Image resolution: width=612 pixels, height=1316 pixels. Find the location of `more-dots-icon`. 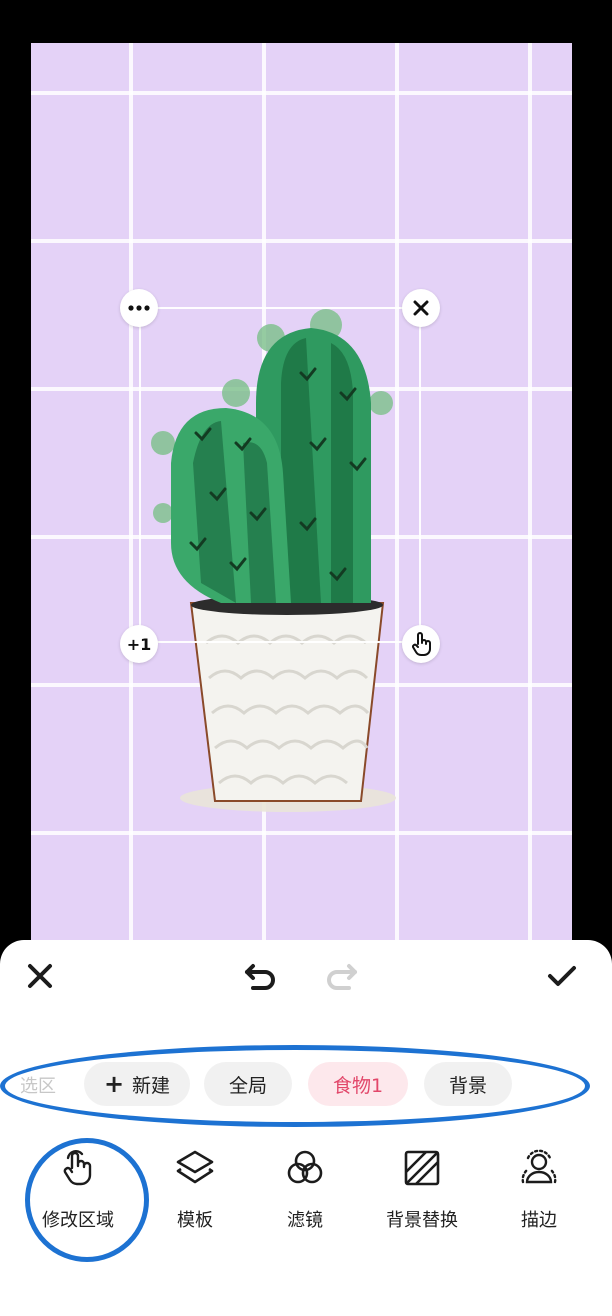

more-dots-icon is located at coordinates (139, 308).